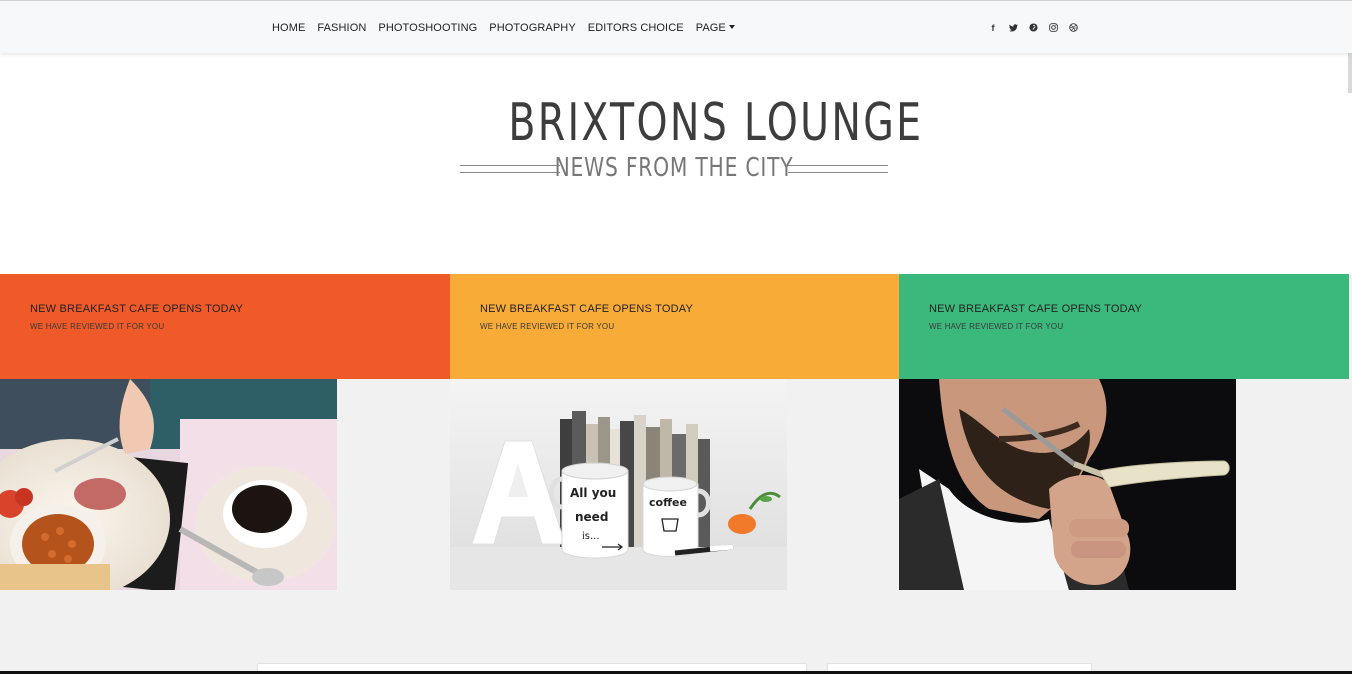 This screenshot has width=1352, height=674. Describe the element at coordinates (288, 28) in the screenshot. I see `nav-home: HOME` at that location.